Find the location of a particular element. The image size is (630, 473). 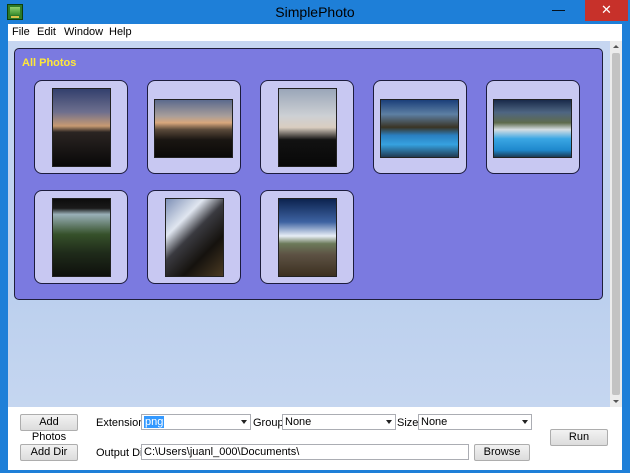

extension-value: png is located at coordinates (154, 422).